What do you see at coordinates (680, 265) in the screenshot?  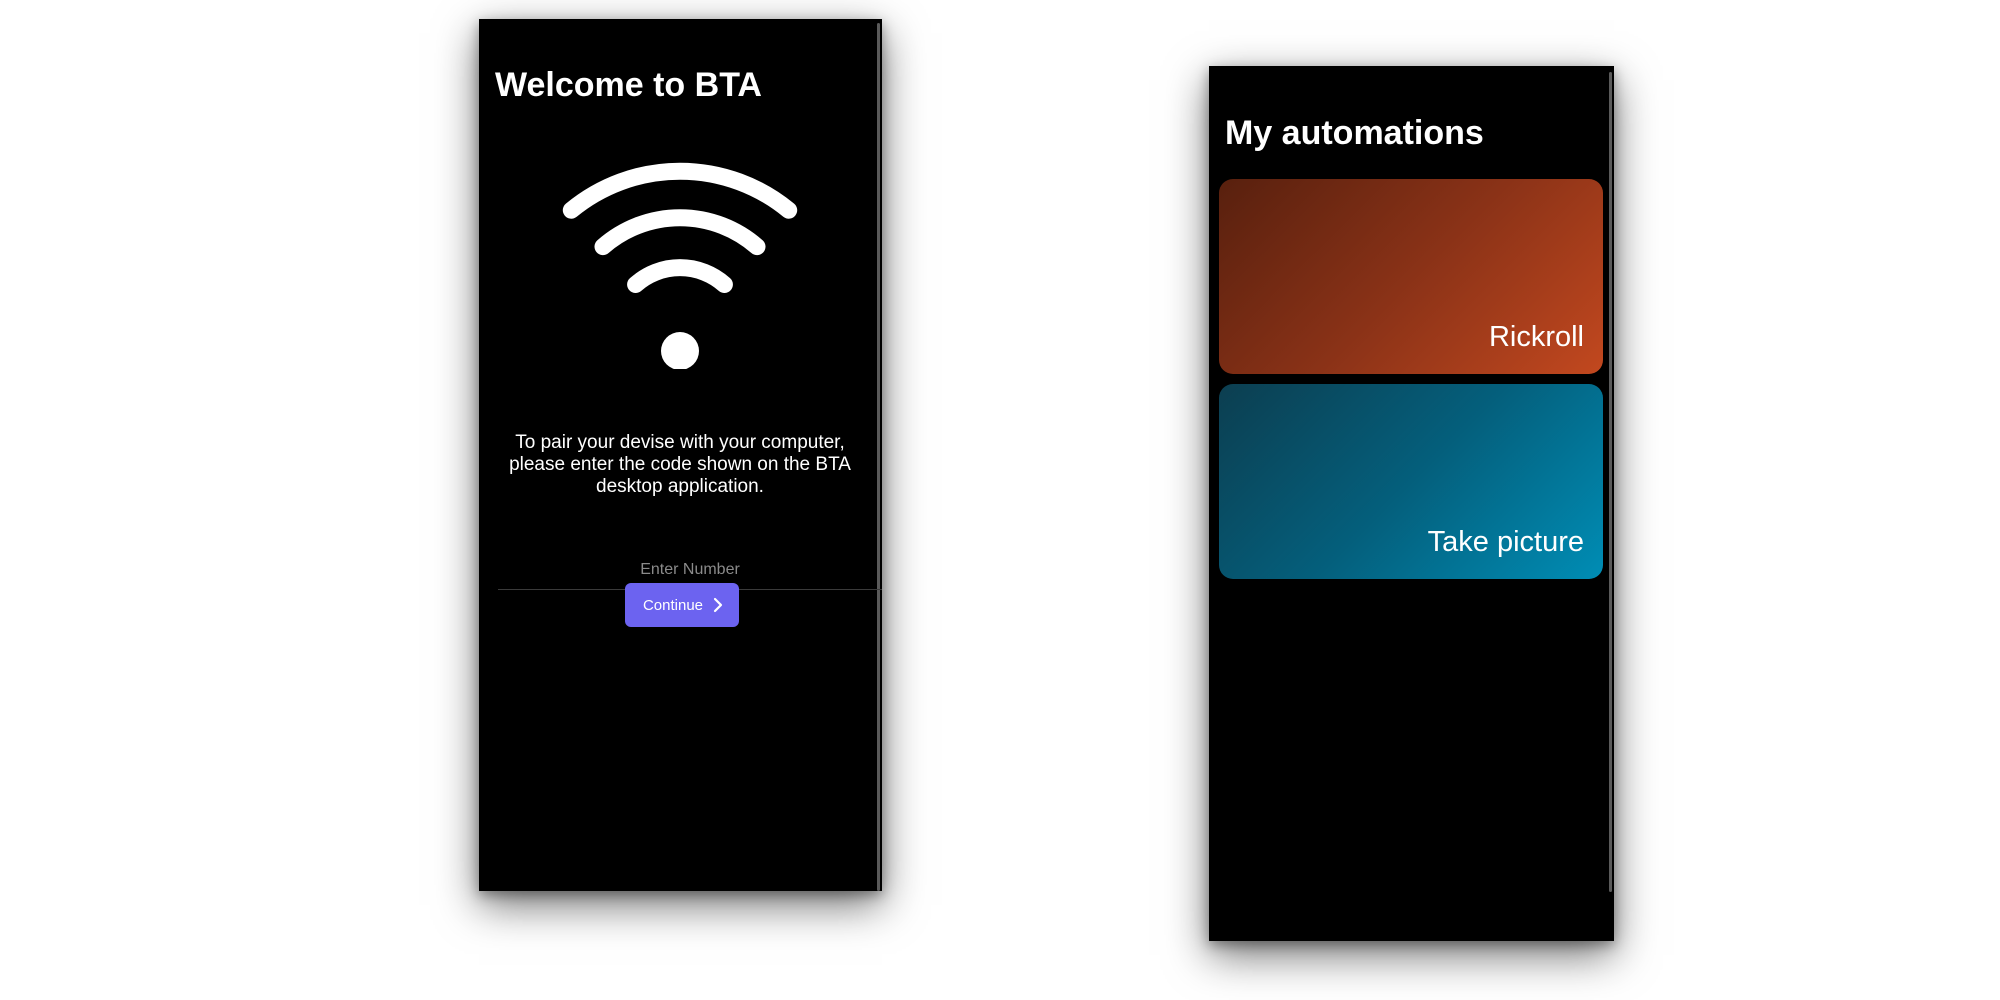 I see `wifi-icon` at bounding box center [680, 265].